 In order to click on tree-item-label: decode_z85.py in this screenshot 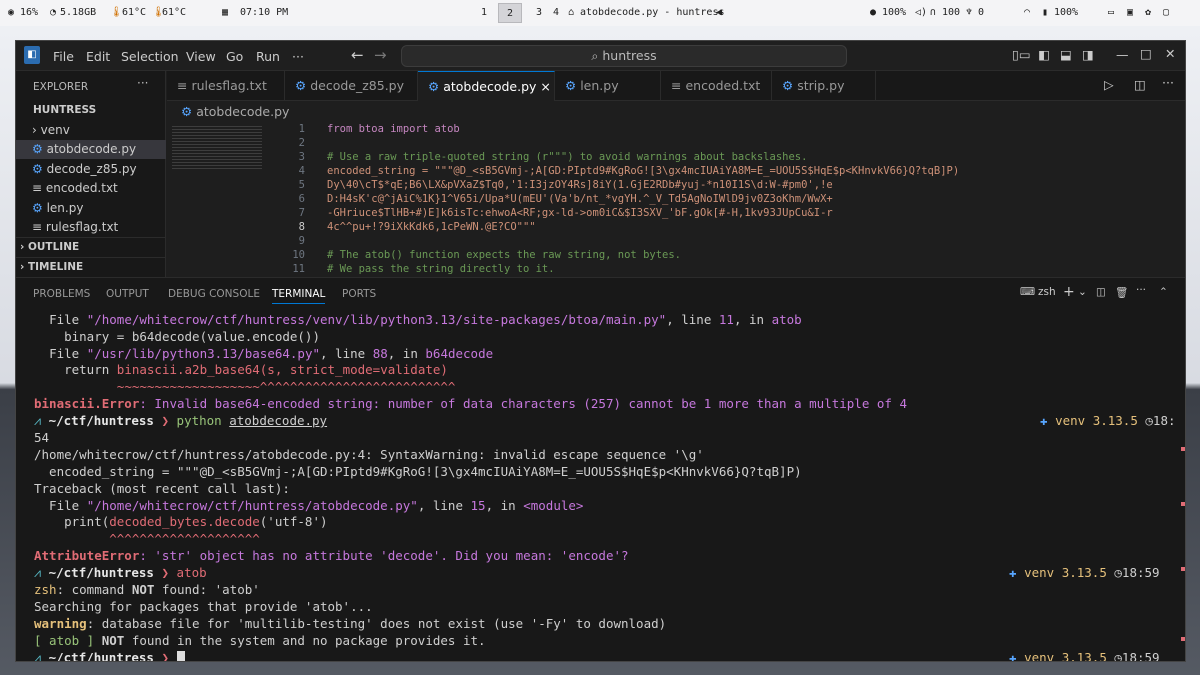, I will do `click(91, 169)`.